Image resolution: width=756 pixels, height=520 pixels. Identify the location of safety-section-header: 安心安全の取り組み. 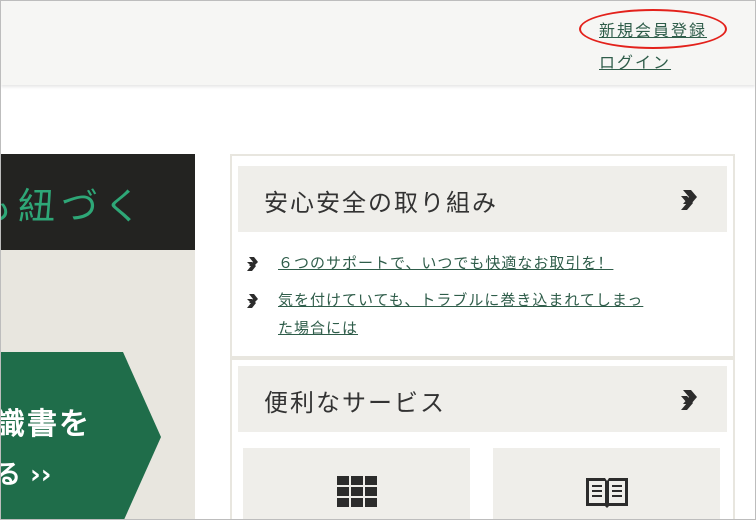
(482, 199).